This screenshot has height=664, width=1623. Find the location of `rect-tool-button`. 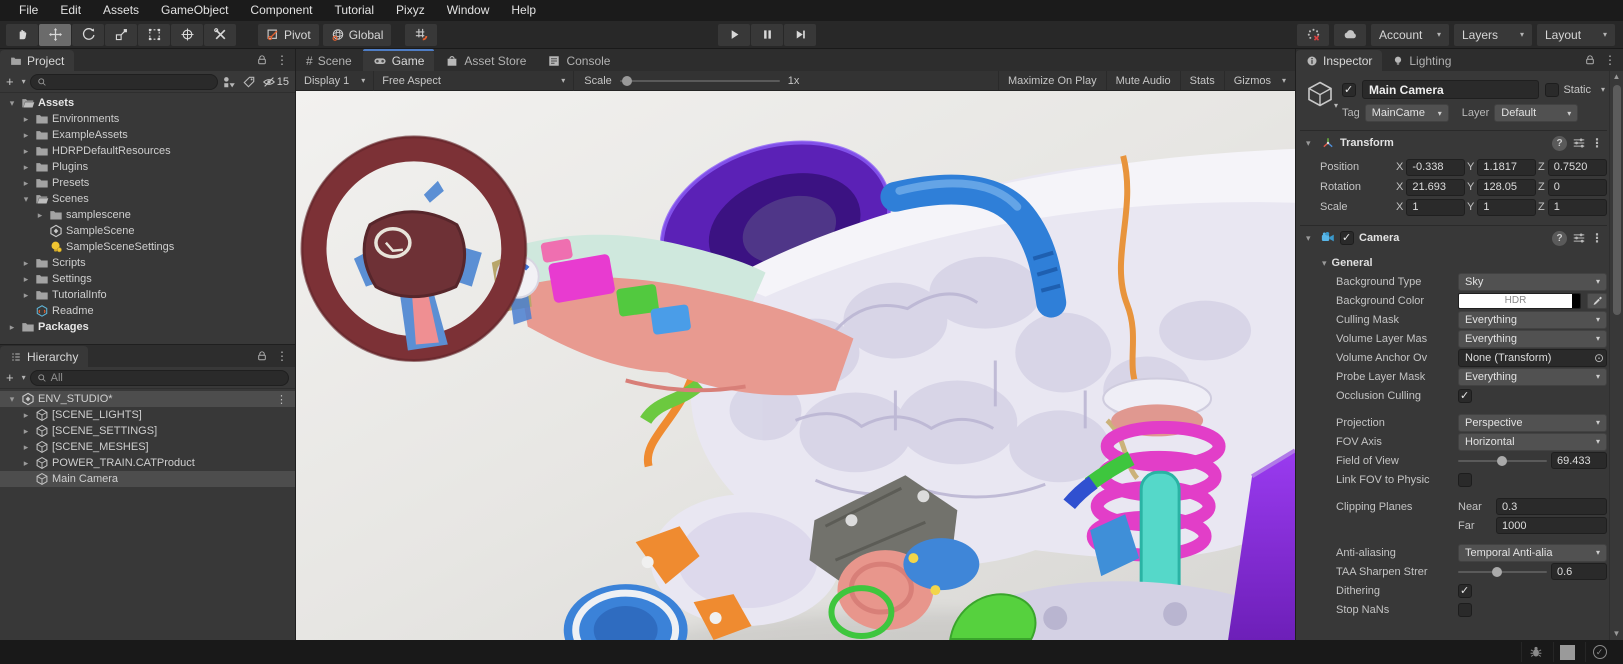

rect-tool-button is located at coordinates (154, 34).